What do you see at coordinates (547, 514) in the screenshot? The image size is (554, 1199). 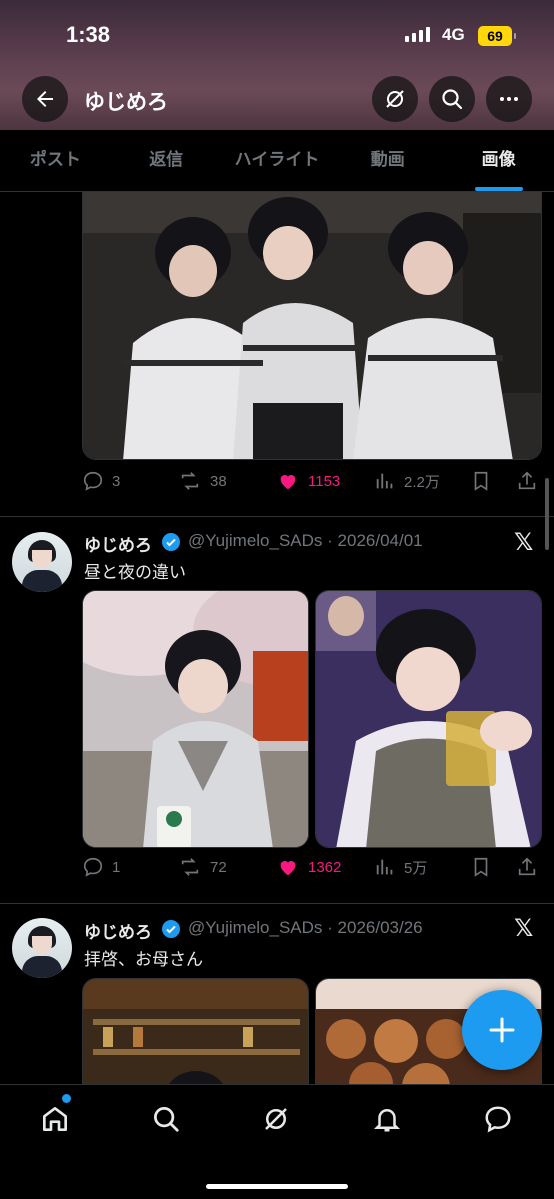 I see `scrollbar` at bounding box center [547, 514].